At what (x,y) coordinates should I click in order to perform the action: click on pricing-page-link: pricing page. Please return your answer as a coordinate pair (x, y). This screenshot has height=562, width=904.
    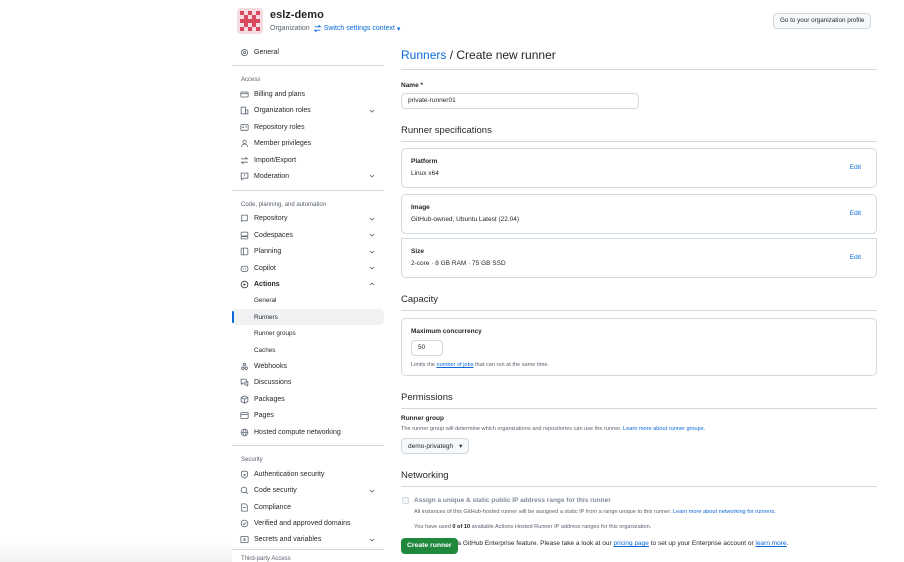
    Looking at the image, I should click on (630, 543).